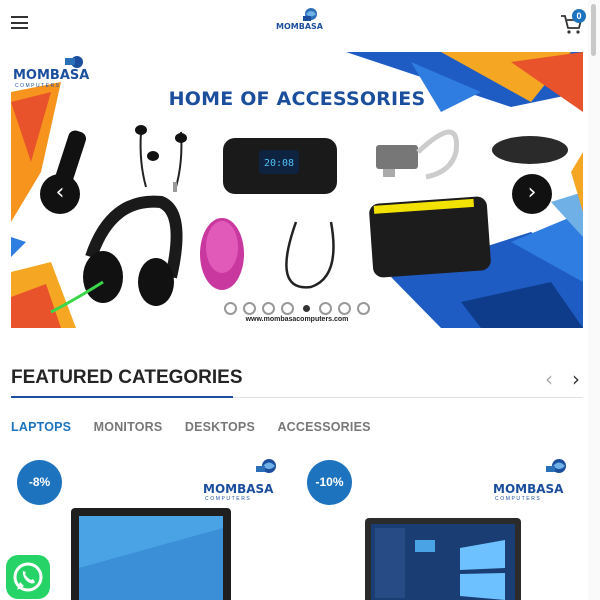 Image resolution: width=600 pixels, height=600 pixels. Describe the element at coordinates (297, 319) in the screenshot. I see `banner-url: www.mombasacomputers.com` at that location.